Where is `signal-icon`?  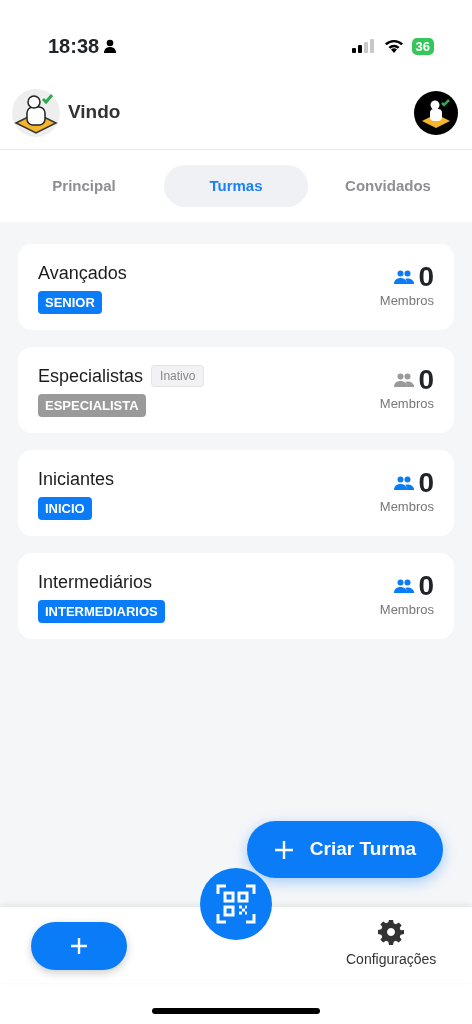 signal-icon is located at coordinates (363, 46).